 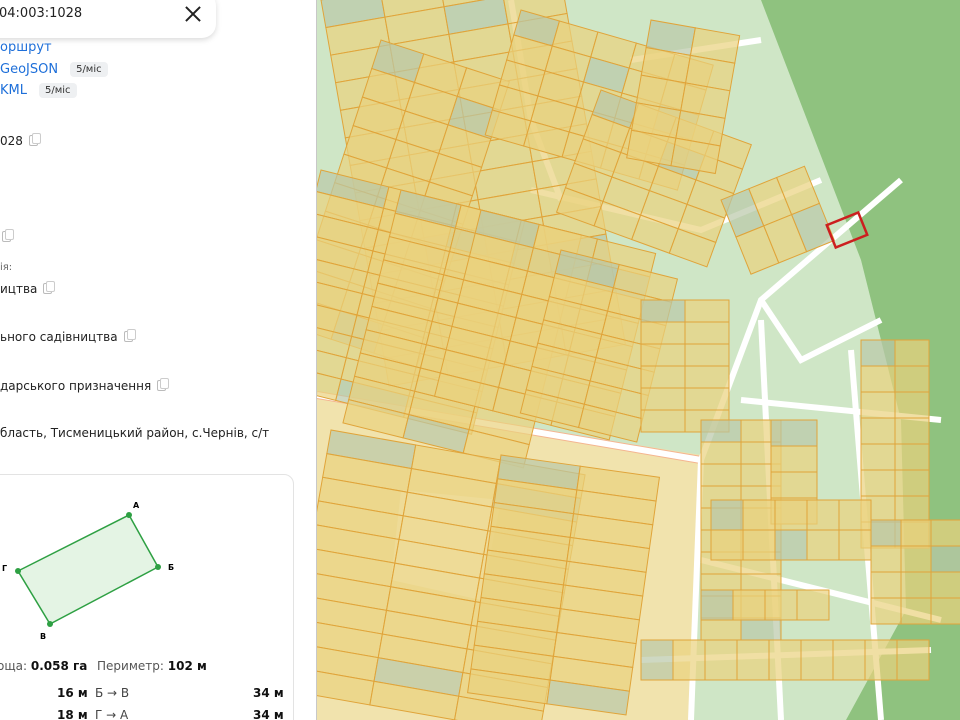 What do you see at coordinates (20, 140) in the screenshot?
I see `cadastral-number: 028` at bounding box center [20, 140].